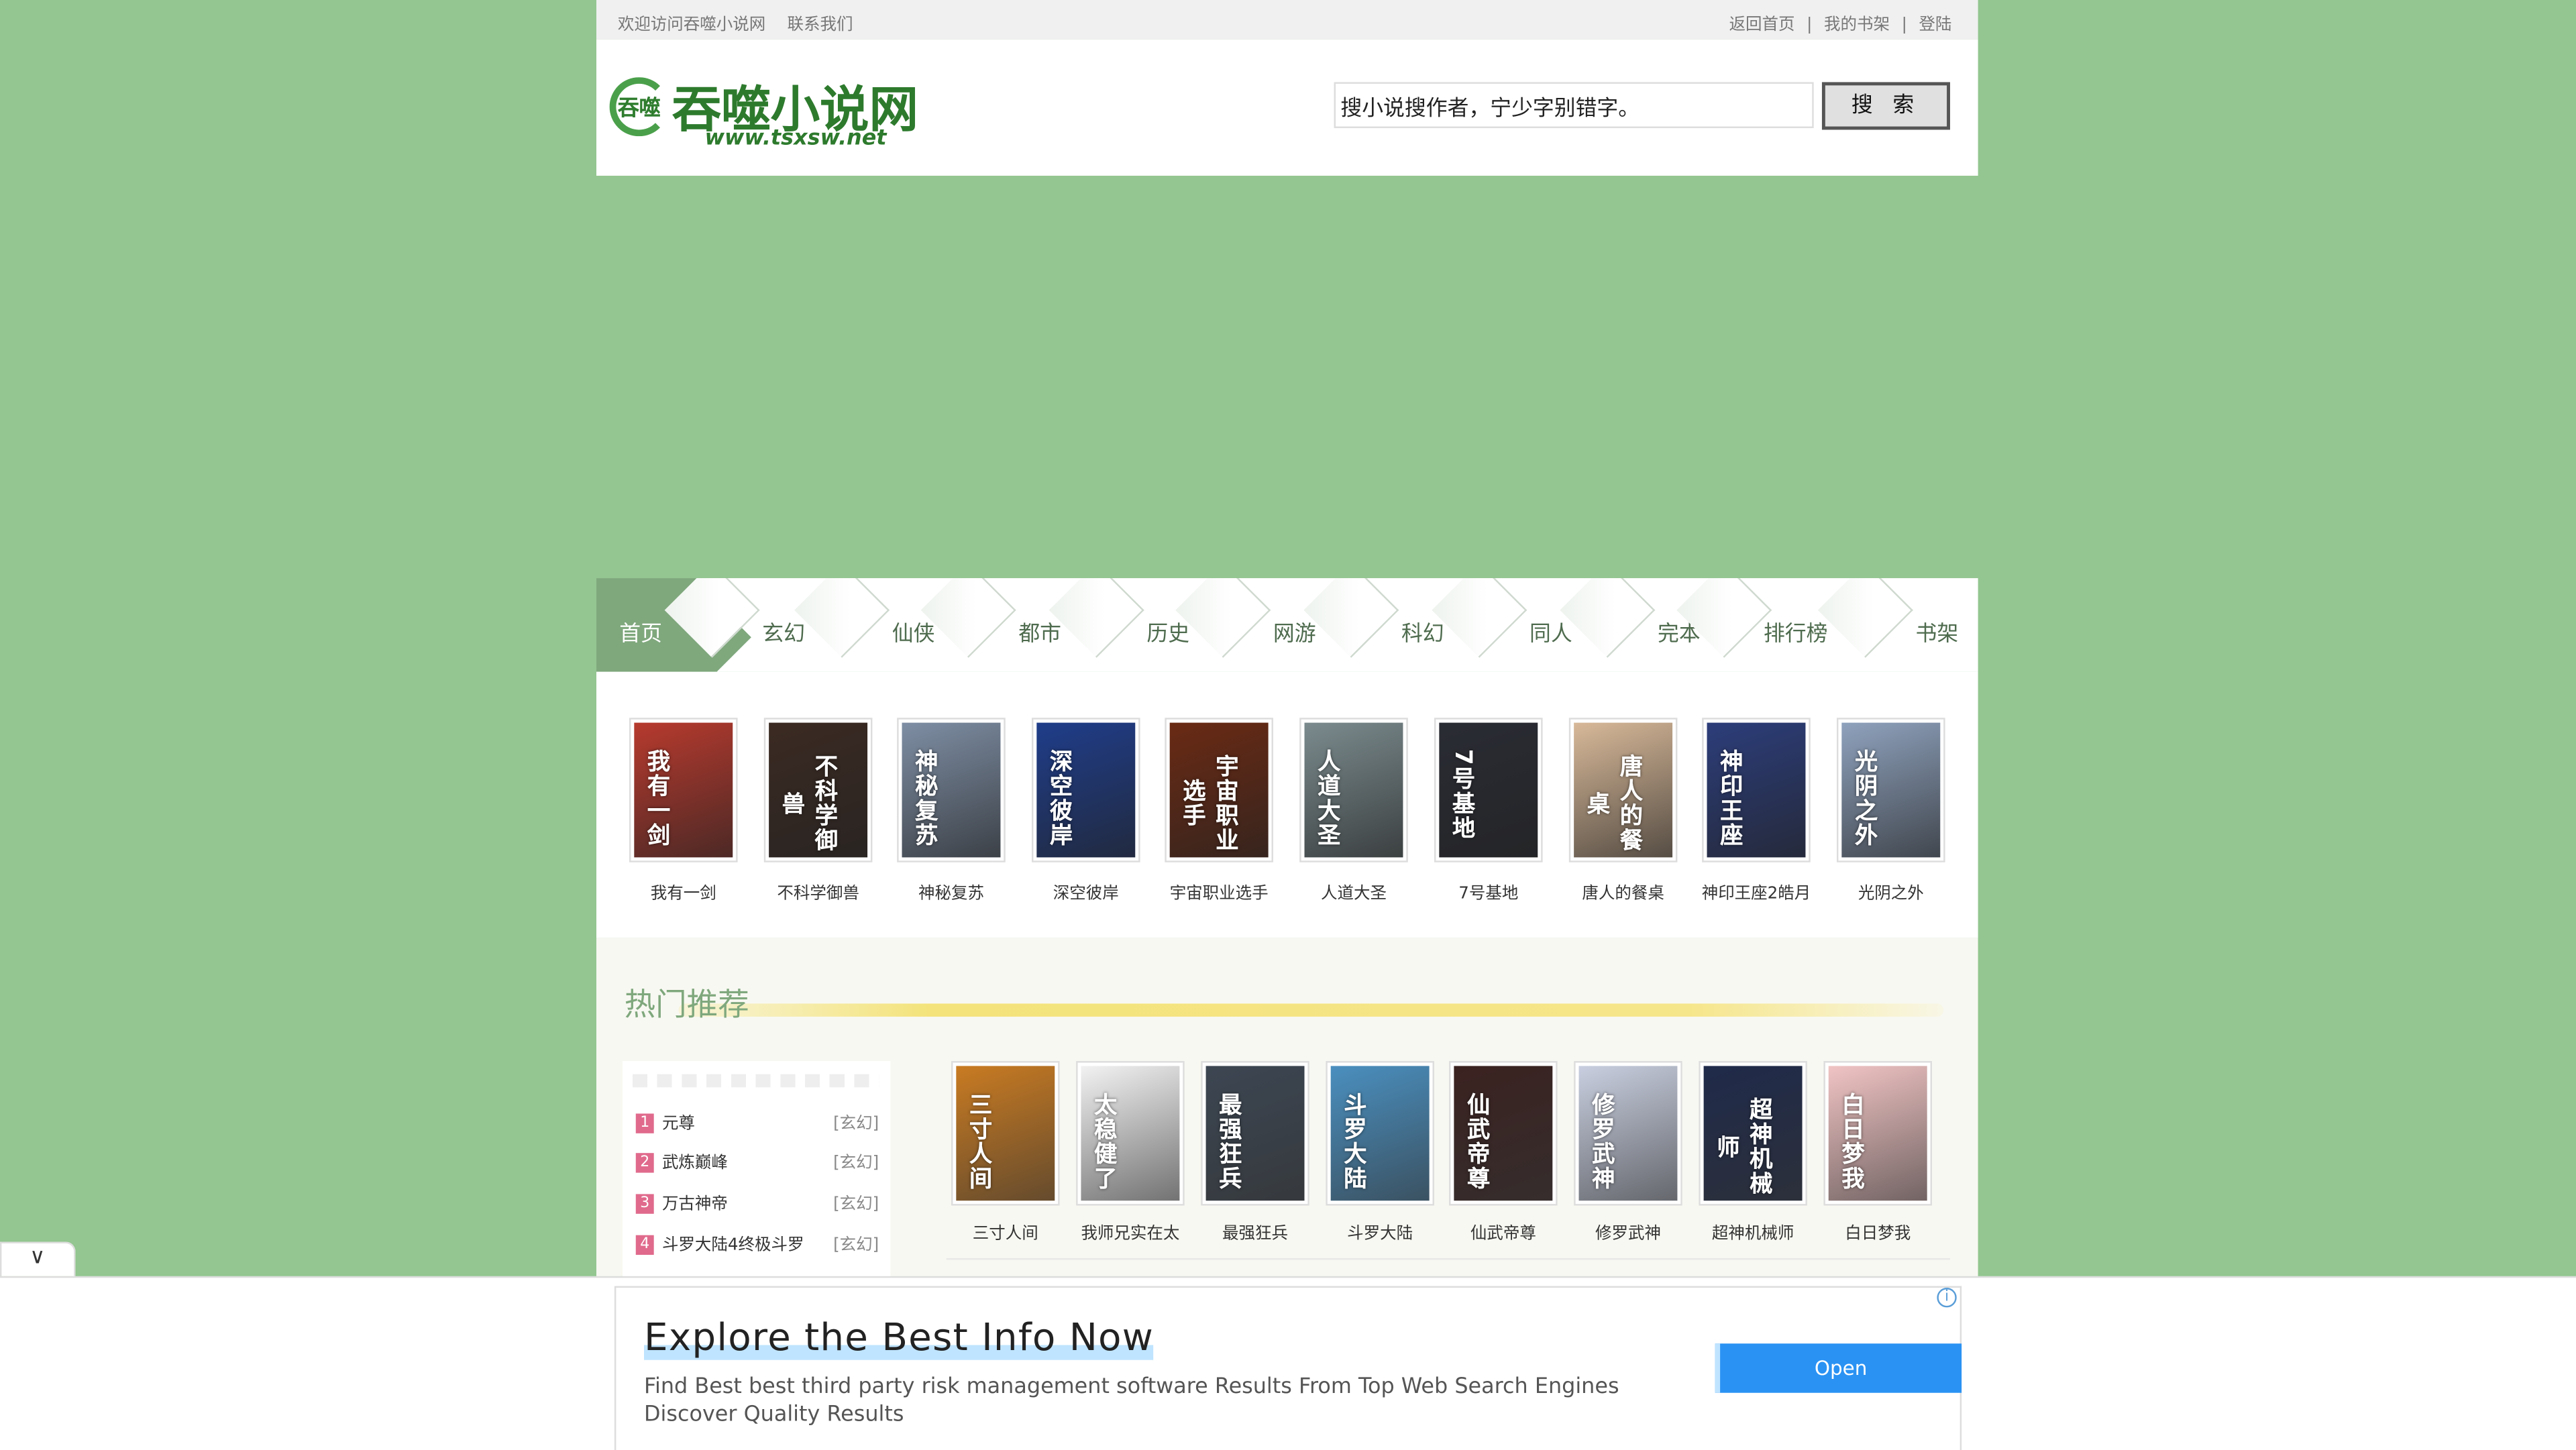 This screenshot has width=2576, height=1450. I want to click on cover-title: 白日梦我, so click(1851, 1141).